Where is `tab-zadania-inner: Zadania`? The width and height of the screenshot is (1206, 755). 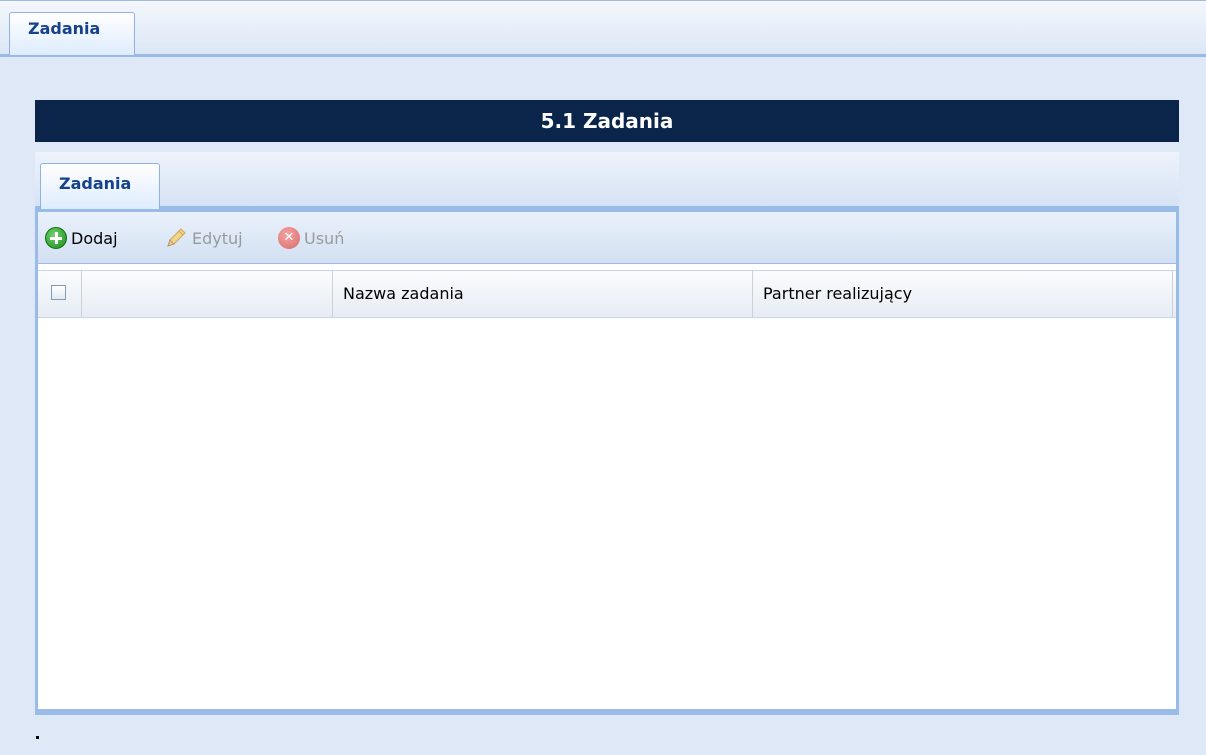 tab-zadania-inner: Zadania is located at coordinates (100, 186).